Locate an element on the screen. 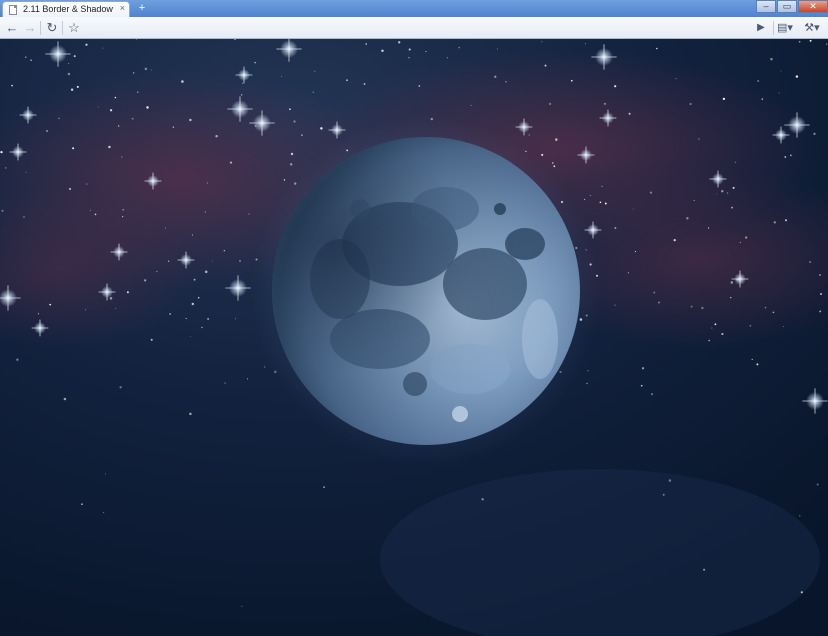 The width and height of the screenshot is (828, 636). bookmark-star-icon: ☆ is located at coordinates (74, 28).